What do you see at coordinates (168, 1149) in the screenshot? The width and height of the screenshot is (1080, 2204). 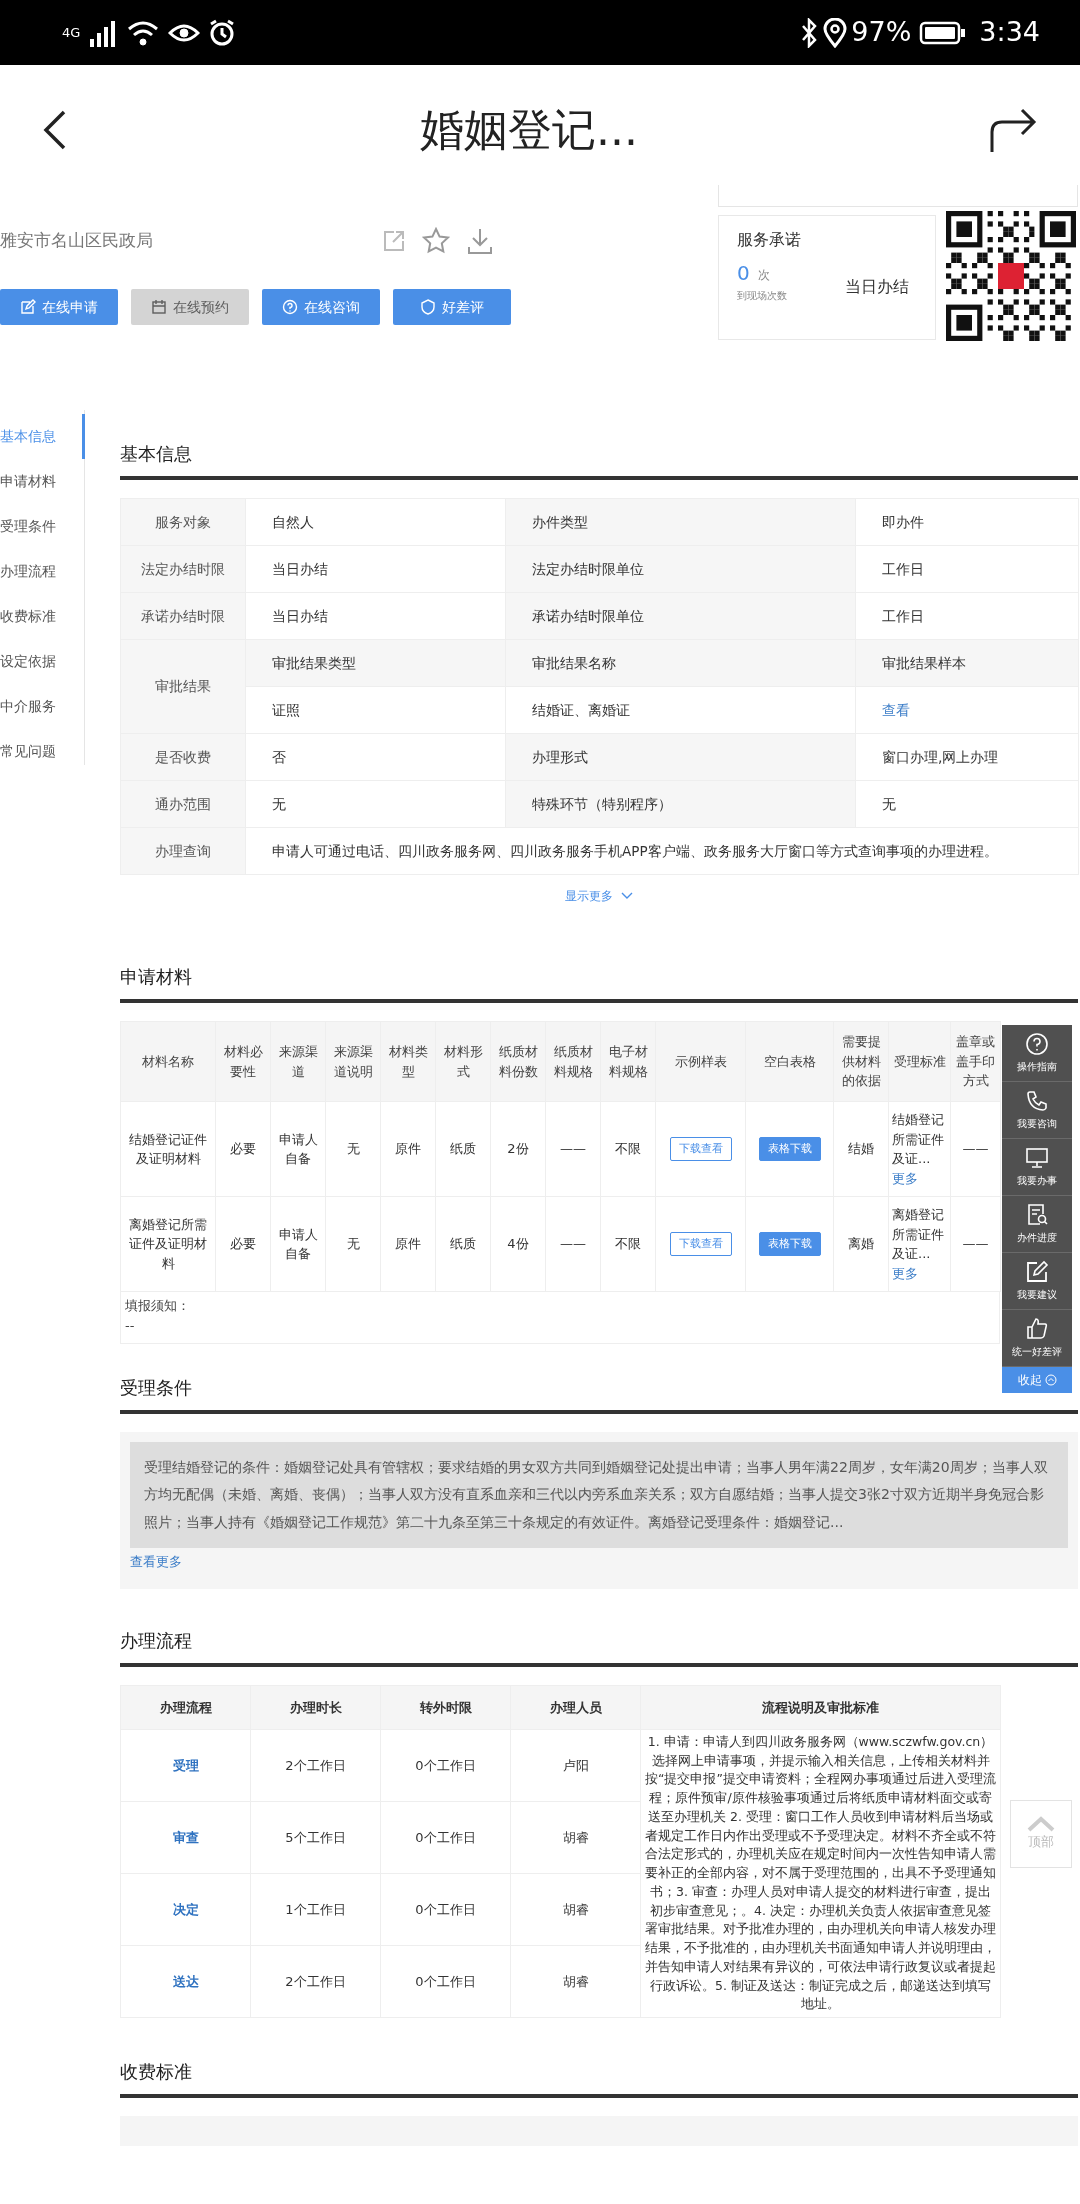 I see `table-cell: 结婚登记证件及证明材料` at bounding box center [168, 1149].